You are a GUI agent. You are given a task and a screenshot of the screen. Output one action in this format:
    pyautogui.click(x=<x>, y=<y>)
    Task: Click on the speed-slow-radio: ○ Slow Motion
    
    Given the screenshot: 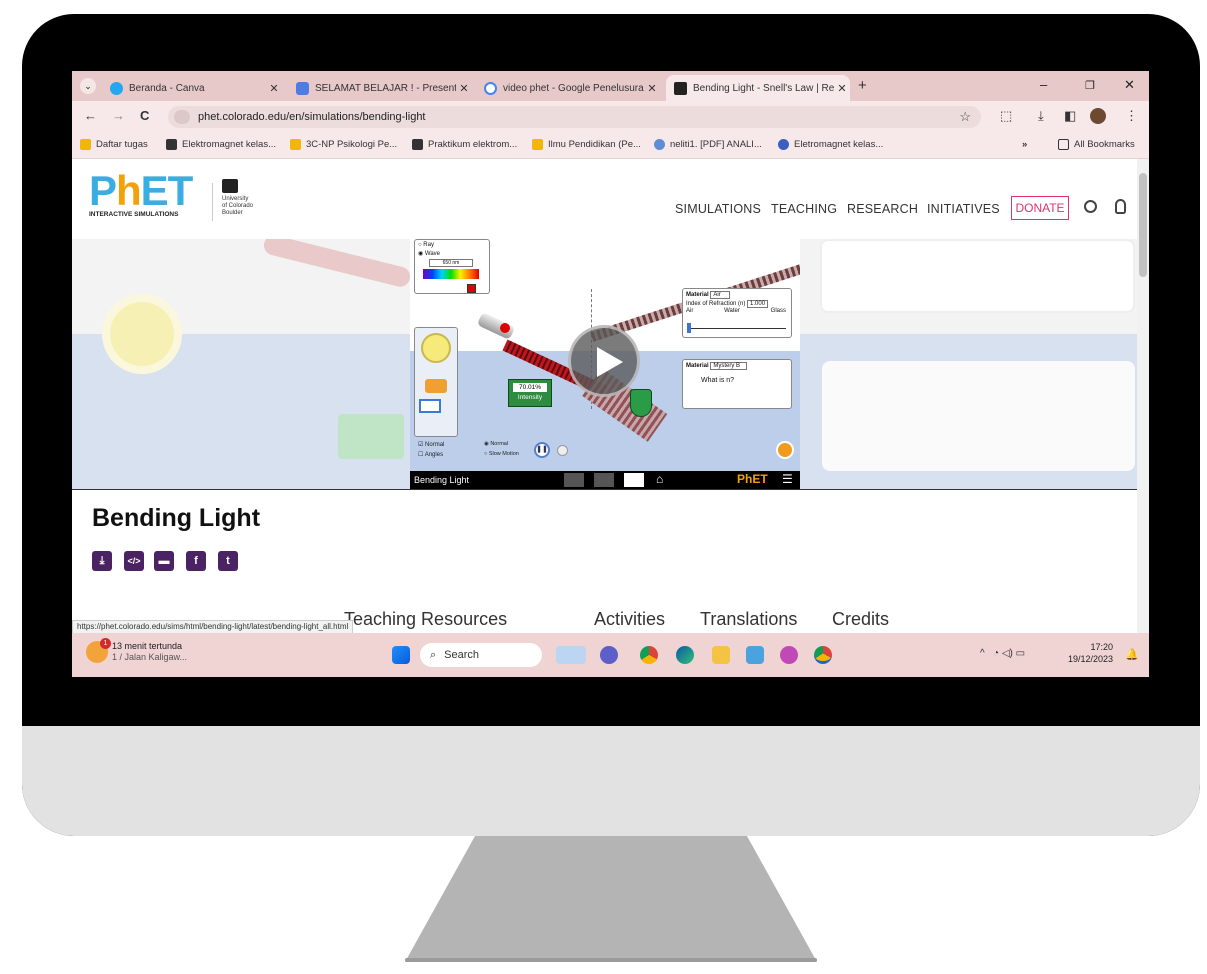 What is the action you would take?
    pyautogui.click(x=501, y=454)
    